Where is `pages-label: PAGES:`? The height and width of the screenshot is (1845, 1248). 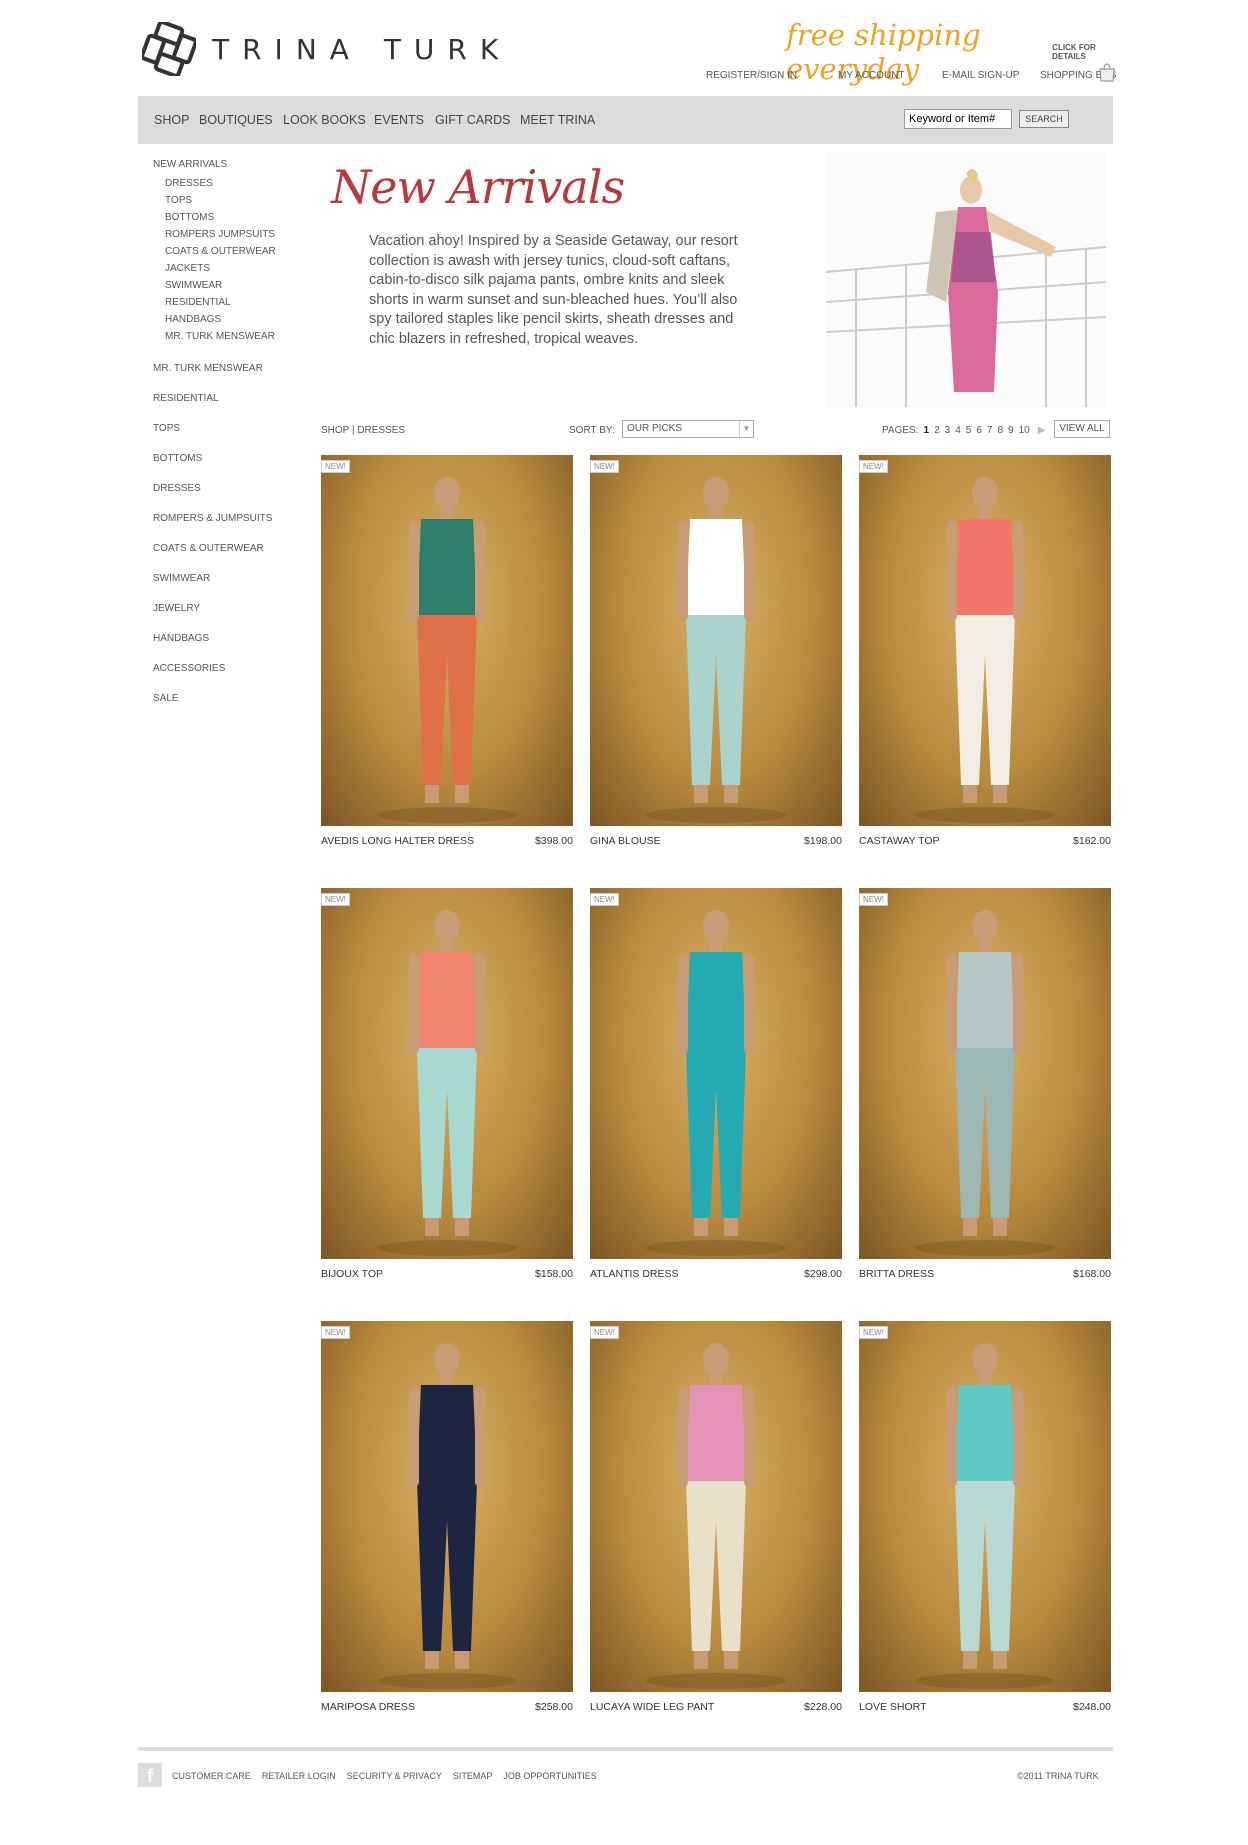 pages-label: PAGES: is located at coordinates (900, 430).